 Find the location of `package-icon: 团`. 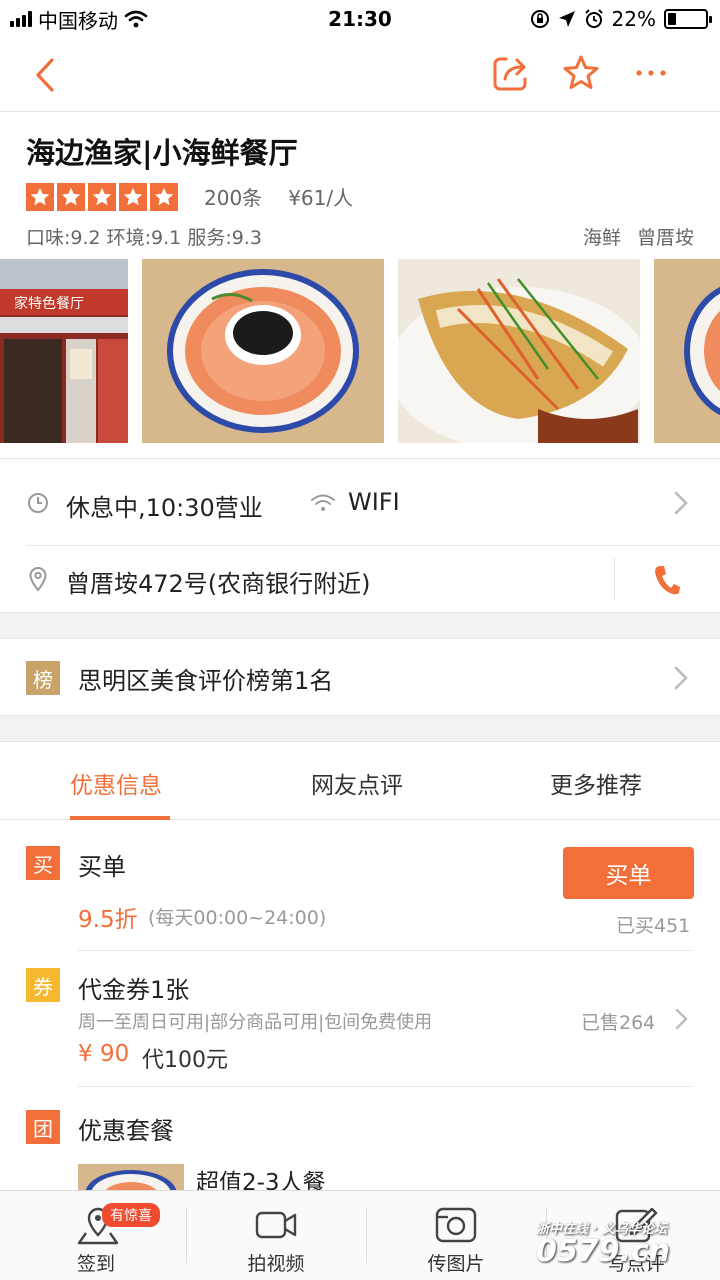

package-icon: 团 is located at coordinates (43, 1127).